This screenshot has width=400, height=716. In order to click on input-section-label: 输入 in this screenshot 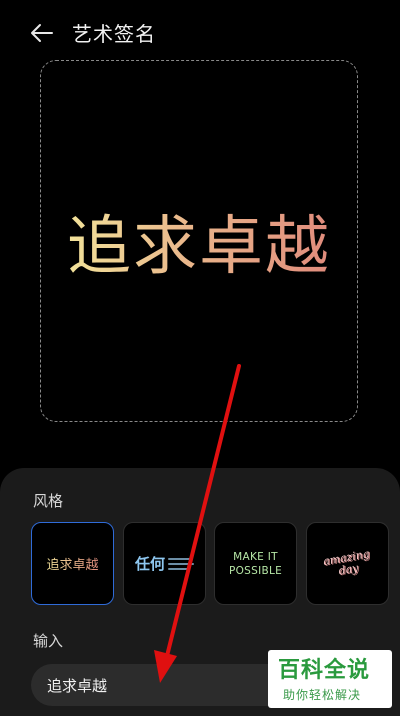, I will do `click(48, 641)`.